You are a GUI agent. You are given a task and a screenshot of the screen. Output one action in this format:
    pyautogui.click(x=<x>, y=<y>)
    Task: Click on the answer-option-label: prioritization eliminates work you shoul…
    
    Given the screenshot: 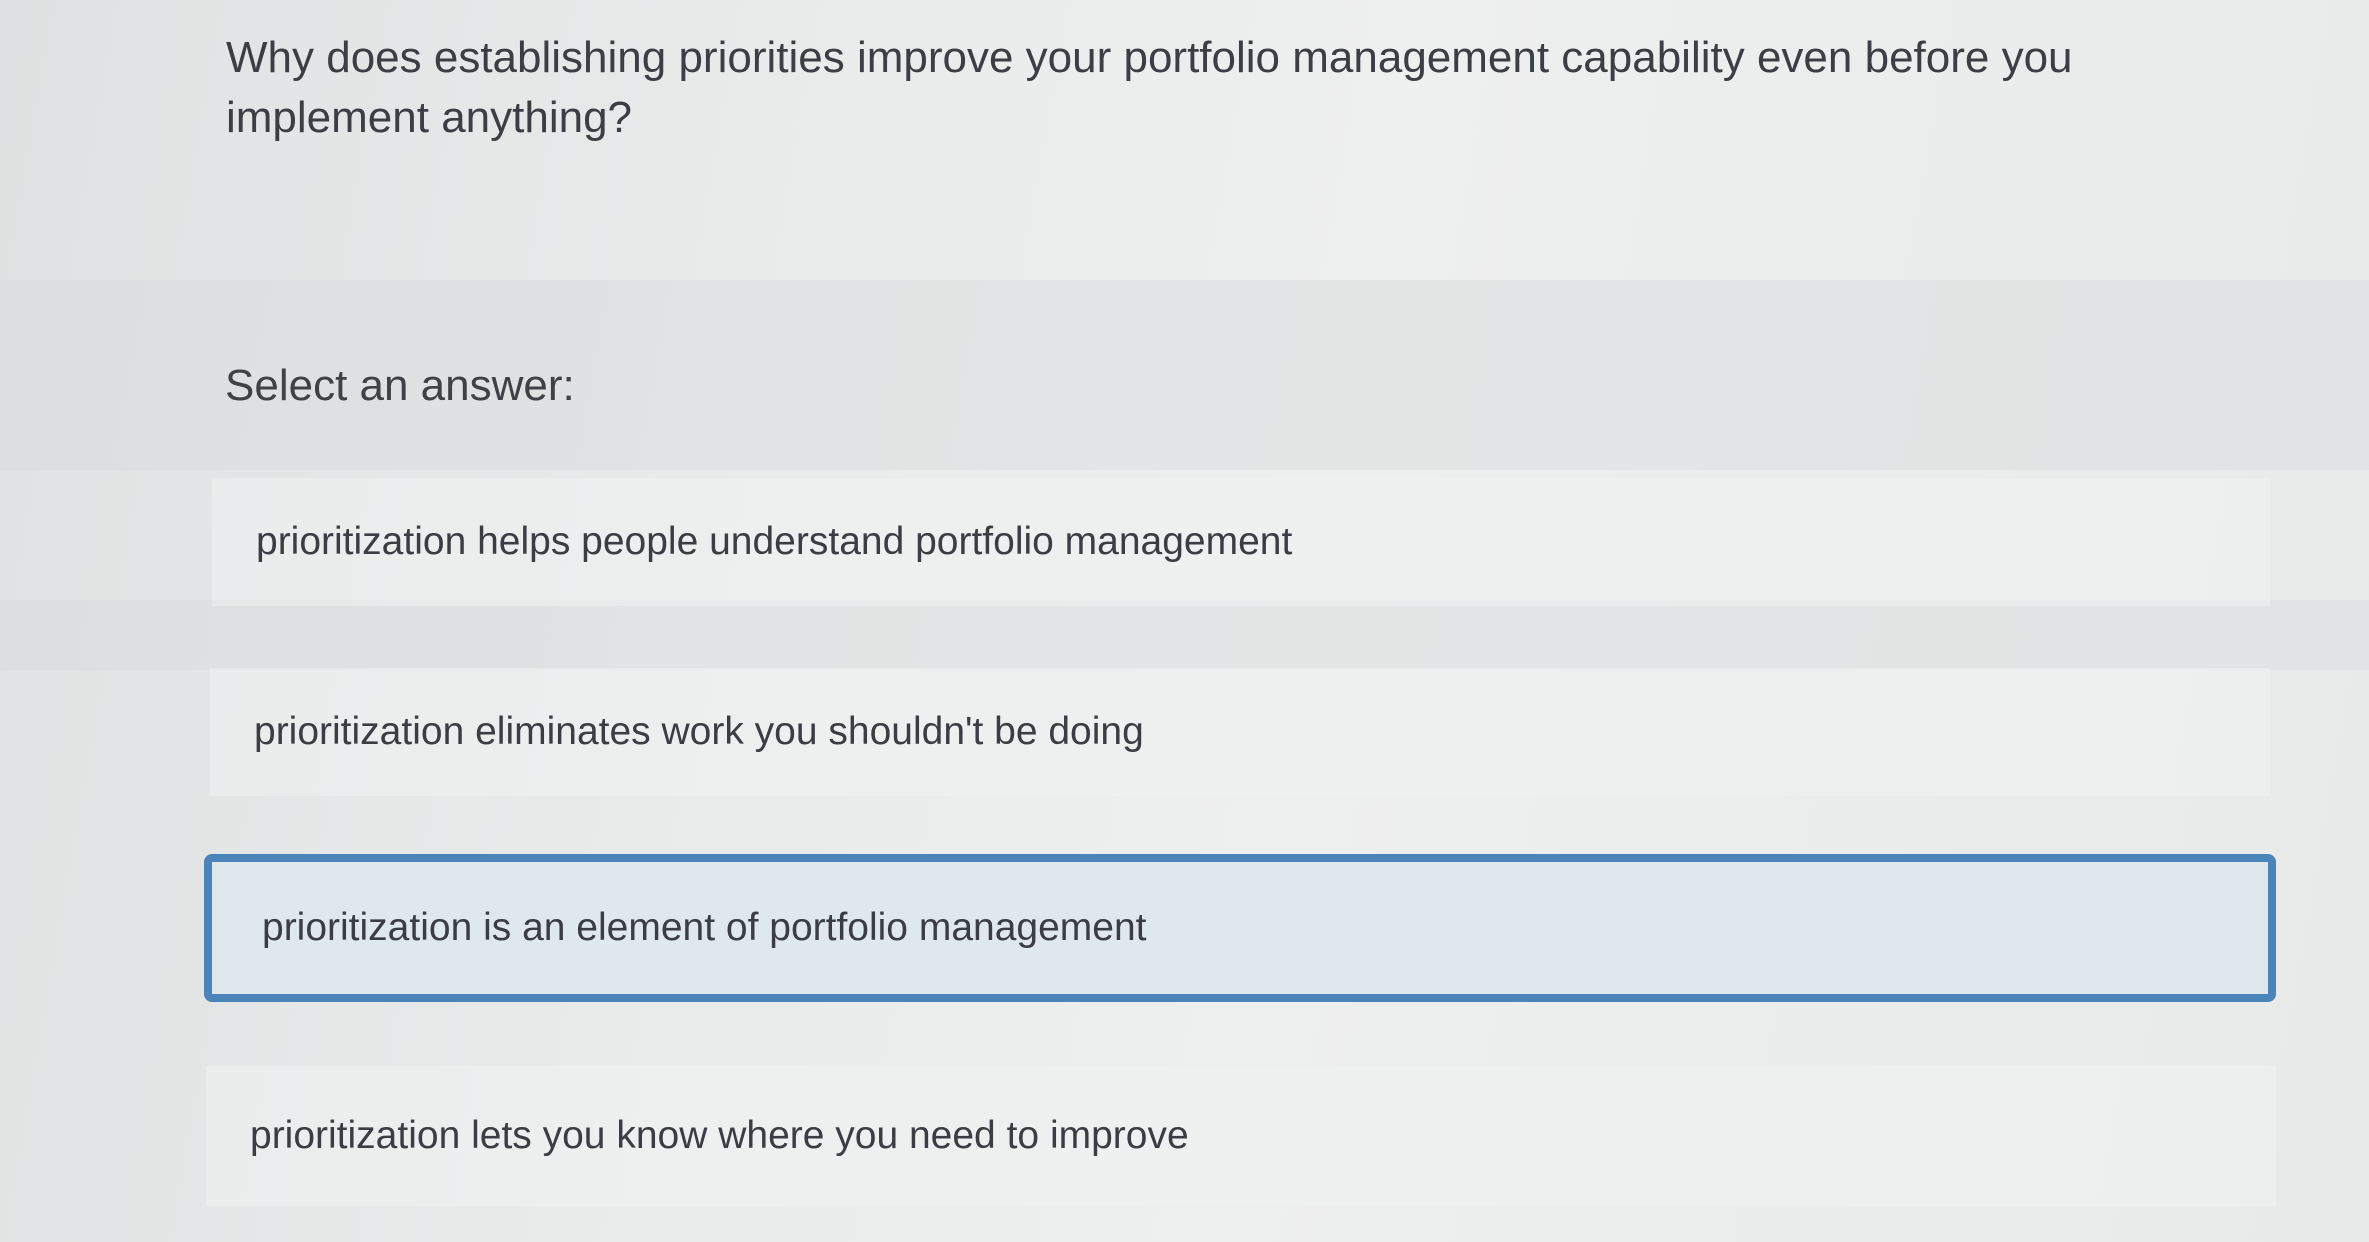 What is the action you would take?
    pyautogui.click(x=699, y=731)
    